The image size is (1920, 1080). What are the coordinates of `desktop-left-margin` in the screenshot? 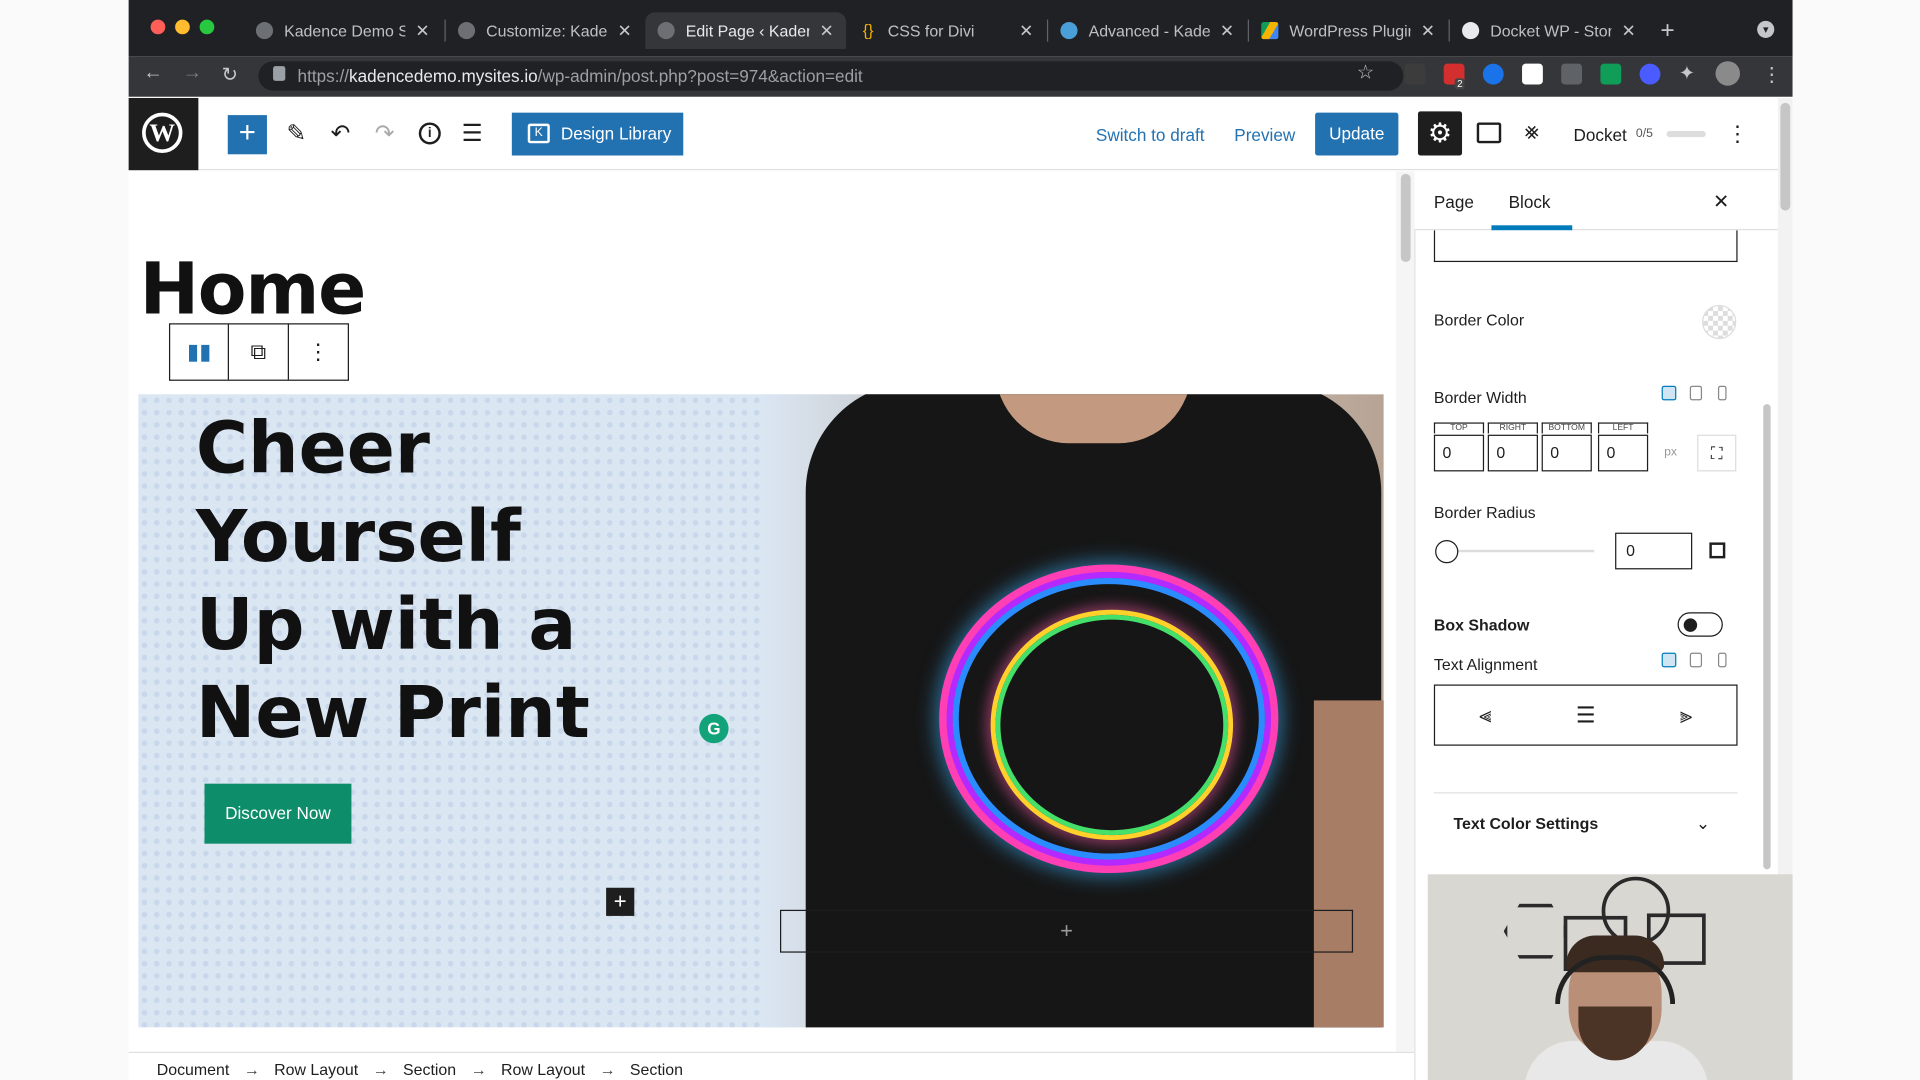 It's located at (64, 540).